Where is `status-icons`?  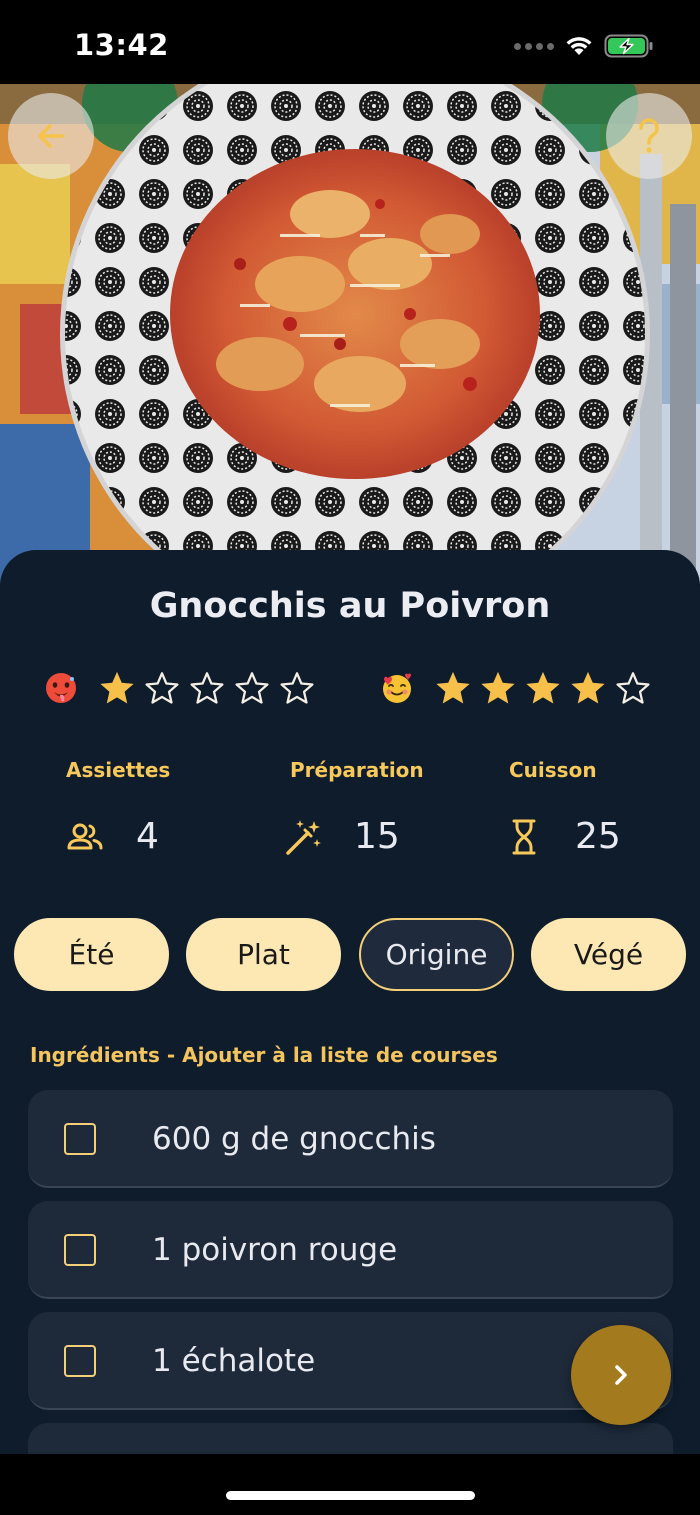
status-icons is located at coordinates (584, 46).